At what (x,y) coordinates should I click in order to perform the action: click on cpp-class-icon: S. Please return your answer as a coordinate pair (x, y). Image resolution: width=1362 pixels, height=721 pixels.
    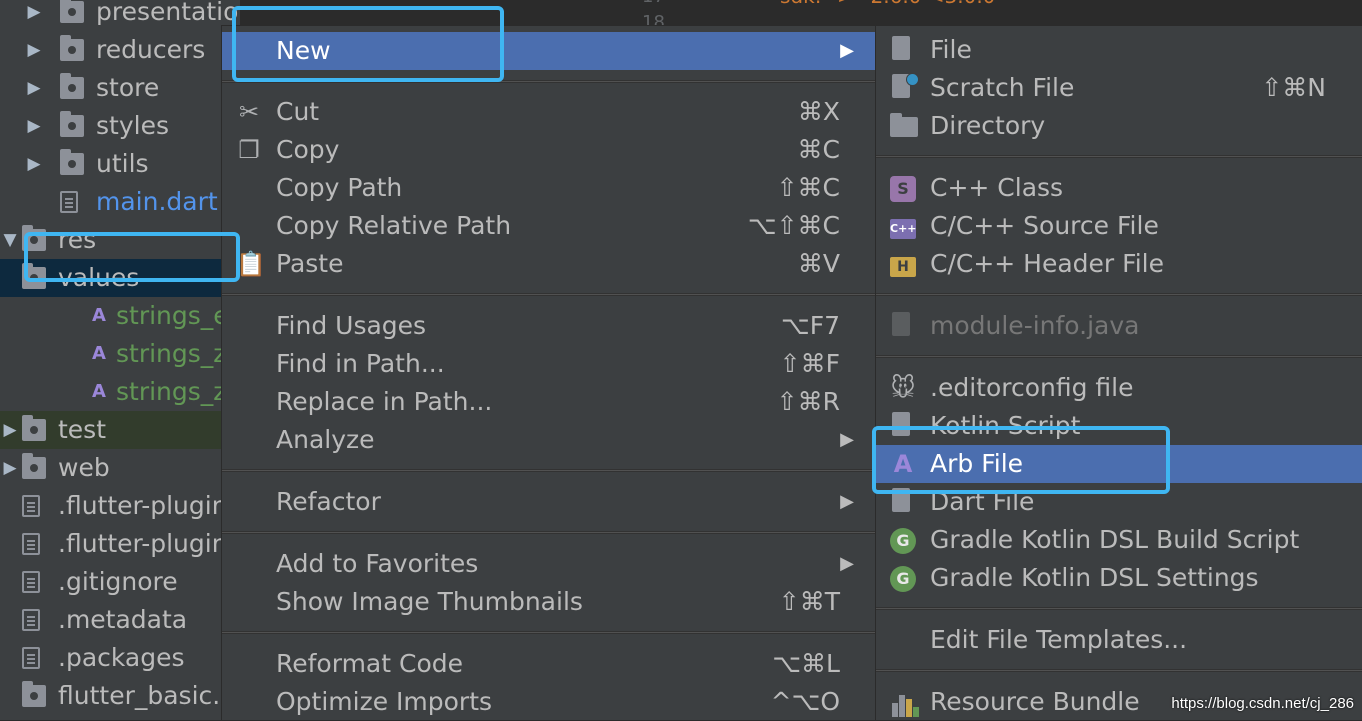
    Looking at the image, I should click on (903, 189).